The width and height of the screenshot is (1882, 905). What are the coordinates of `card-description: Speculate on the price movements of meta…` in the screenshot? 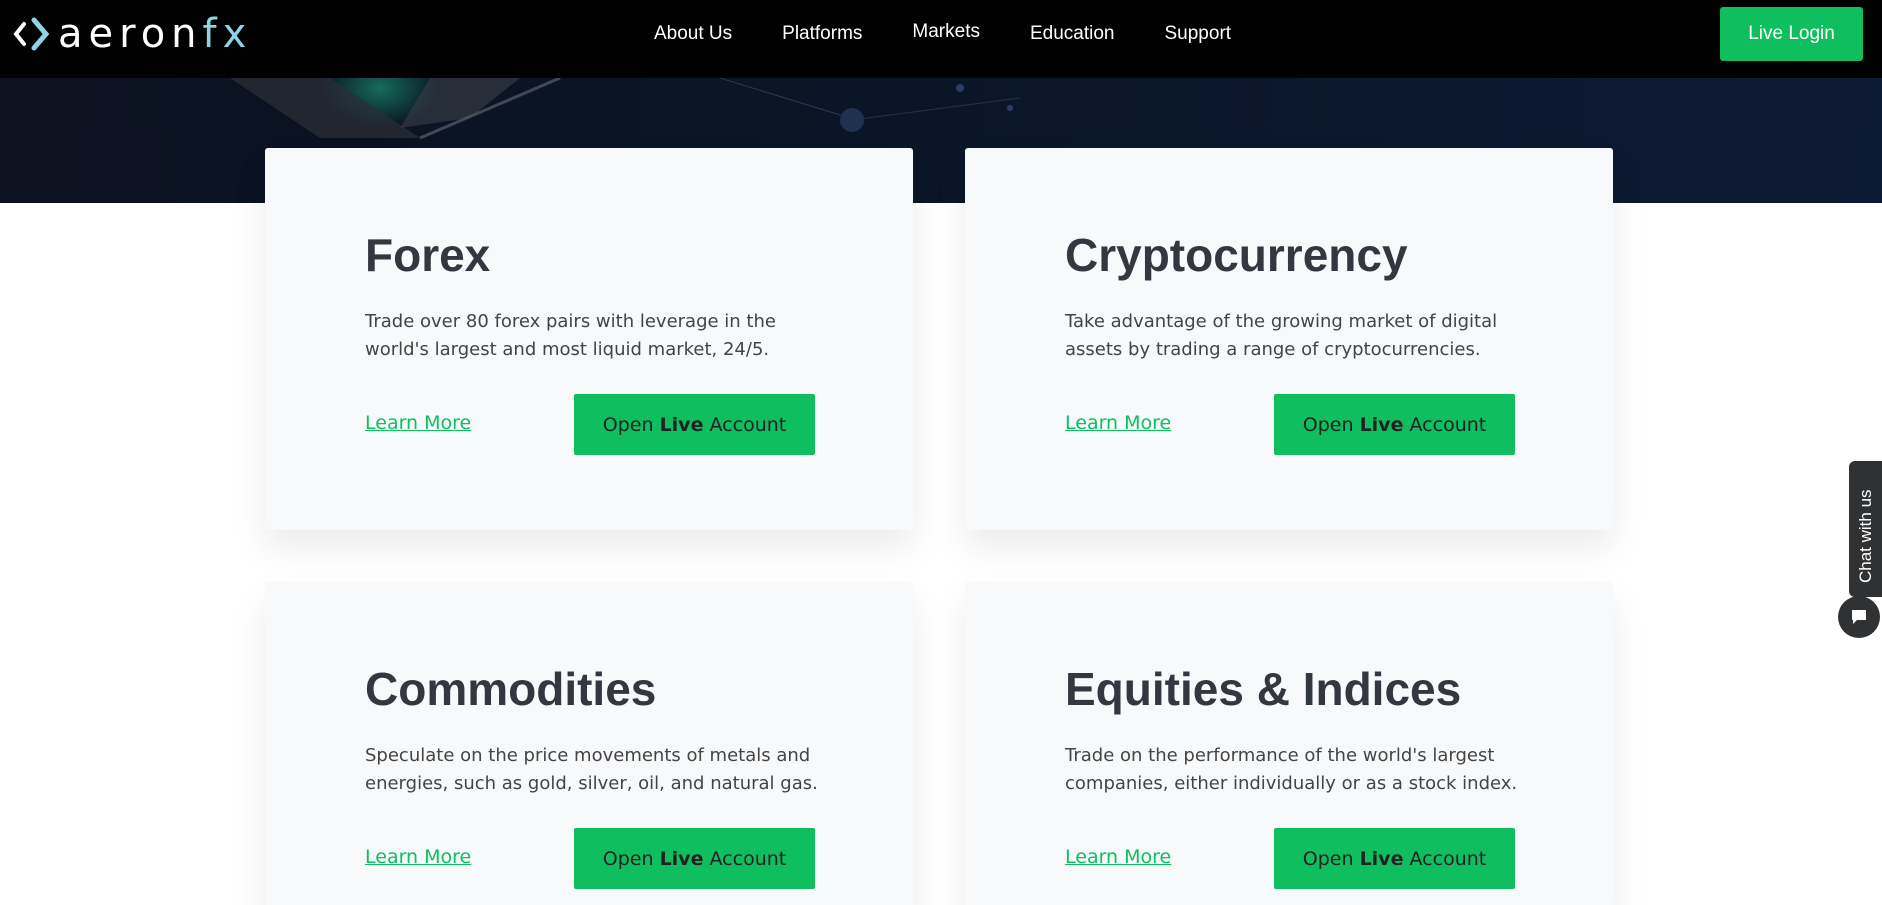 It's located at (591, 769).